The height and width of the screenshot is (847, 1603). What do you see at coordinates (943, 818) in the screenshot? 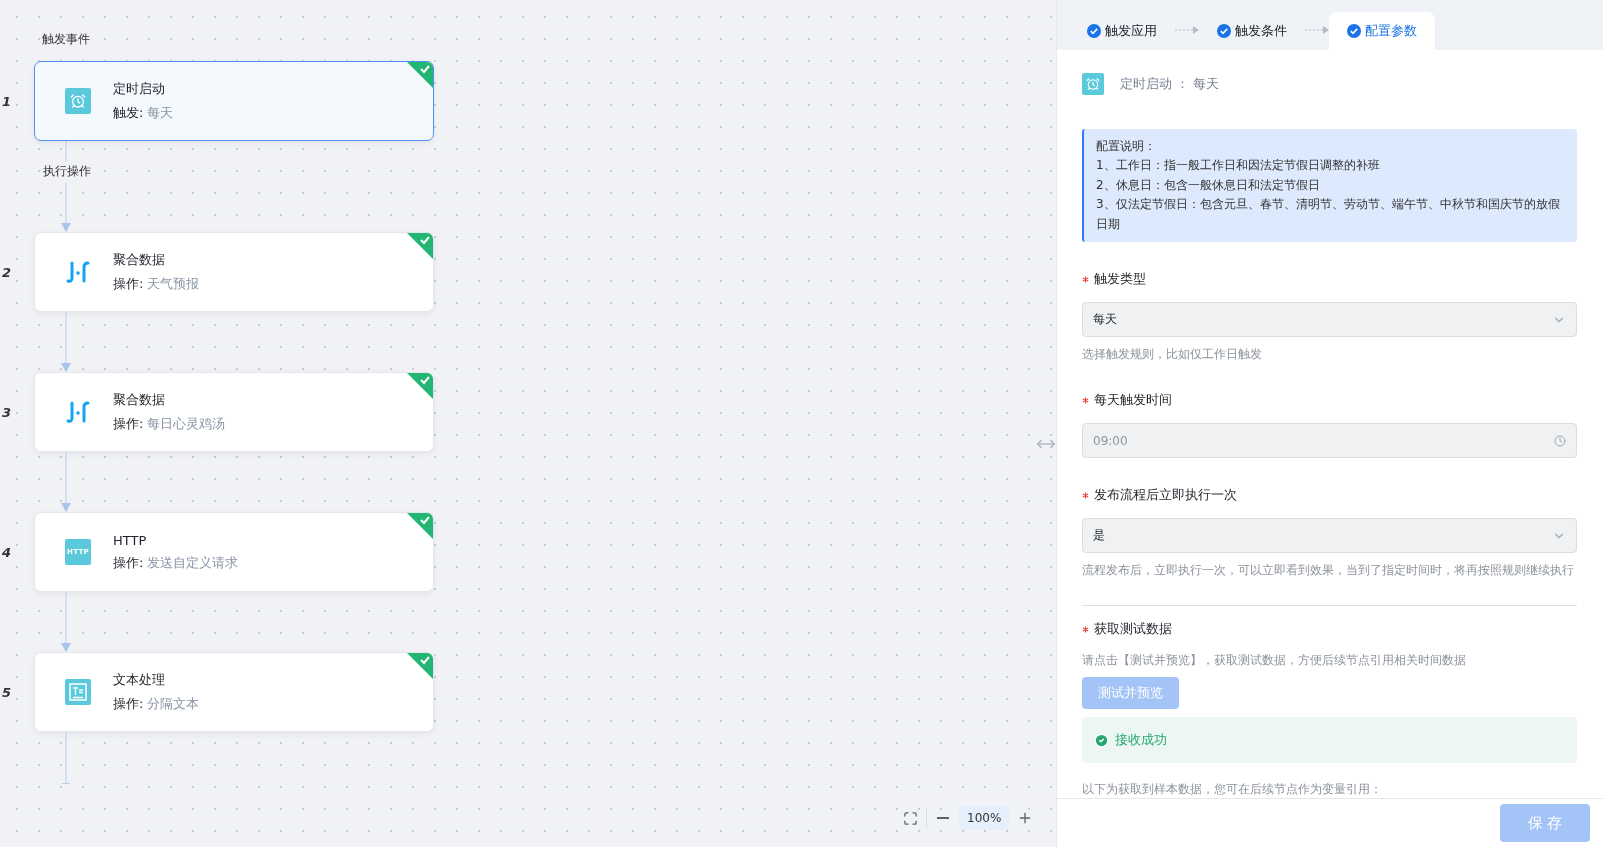
I see `minus-icon` at bounding box center [943, 818].